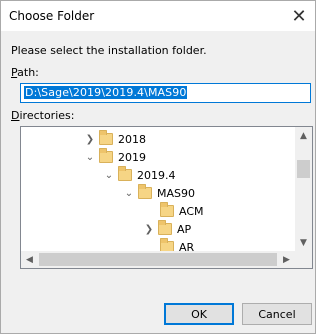 The image size is (320, 334). What do you see at coordinates (132, 139) in the screenshot?
I see `tree-item-label: 2018` at bounding box center [132, 139].